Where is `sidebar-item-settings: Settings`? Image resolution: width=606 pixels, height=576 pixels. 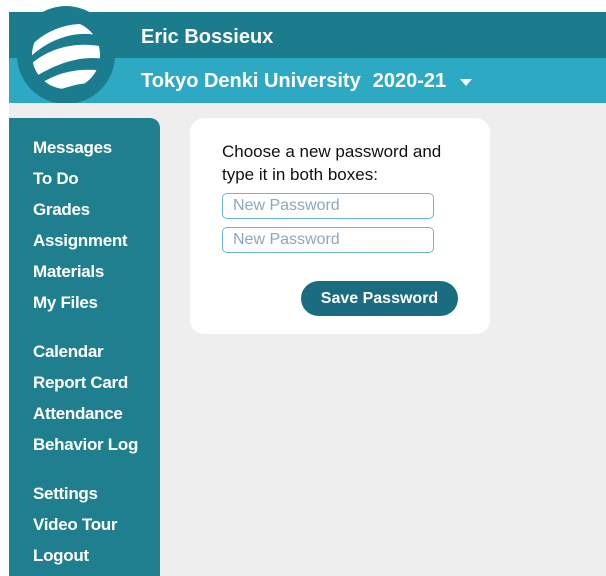
sidebar-item-settings: Settings is located at coordinates (85, 493).